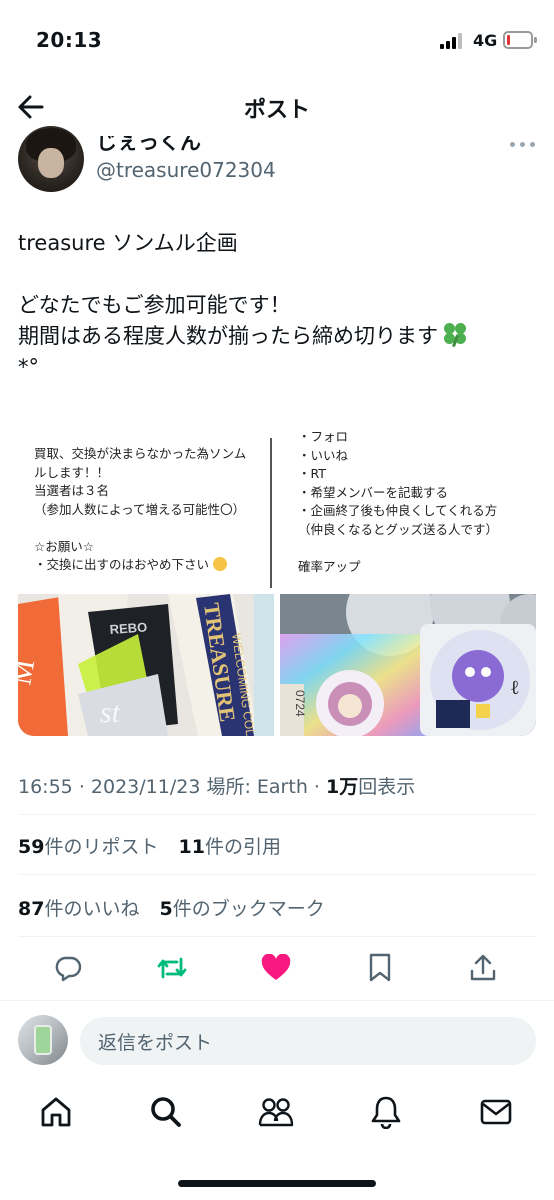 The width and height of the screenshot is (554, 1200). I want to click on likes-count: 87, so click(31, 909).